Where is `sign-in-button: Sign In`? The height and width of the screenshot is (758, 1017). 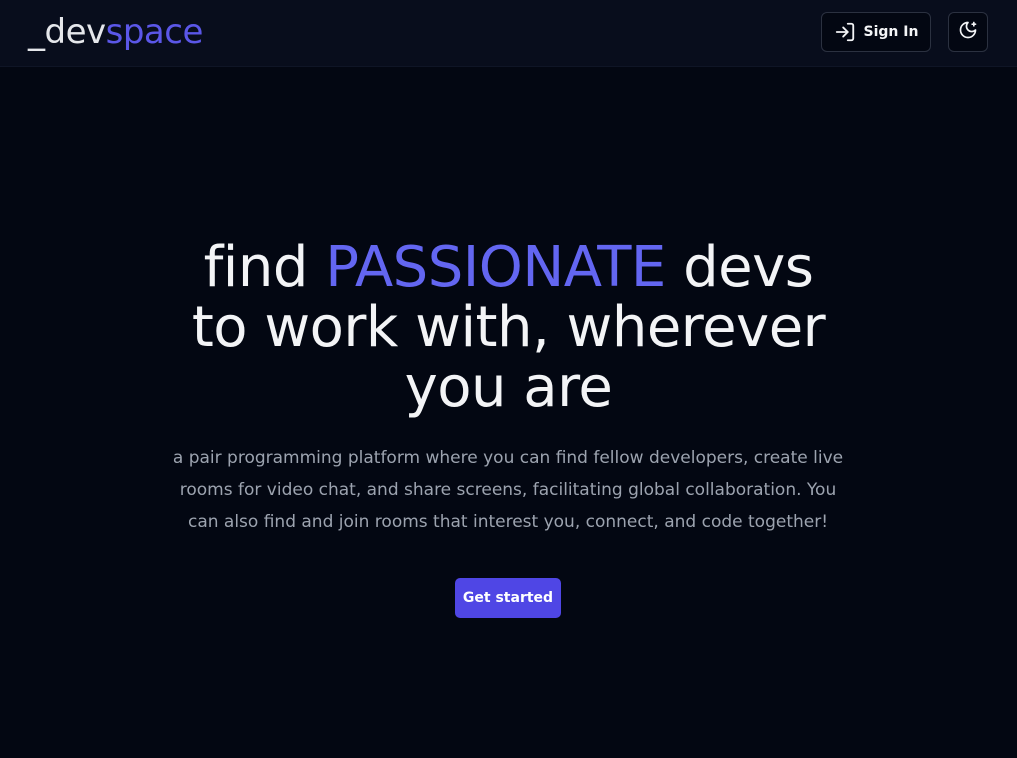 sign-in-button: Sign In is located at coordinates (876, 32).